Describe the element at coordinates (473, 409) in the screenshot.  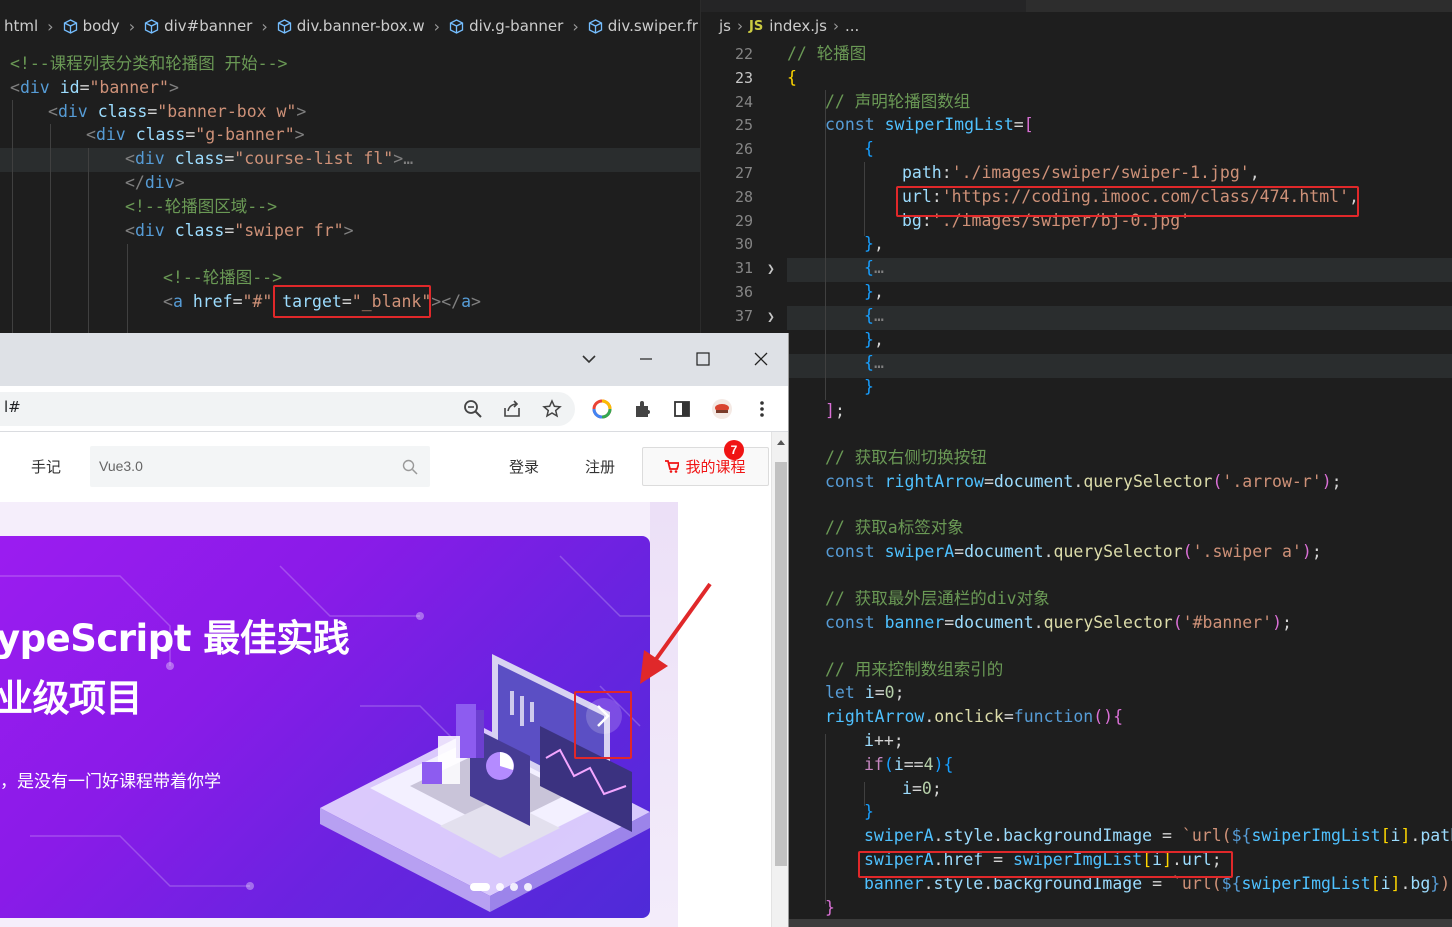
I see `zoom-icon` at that location.